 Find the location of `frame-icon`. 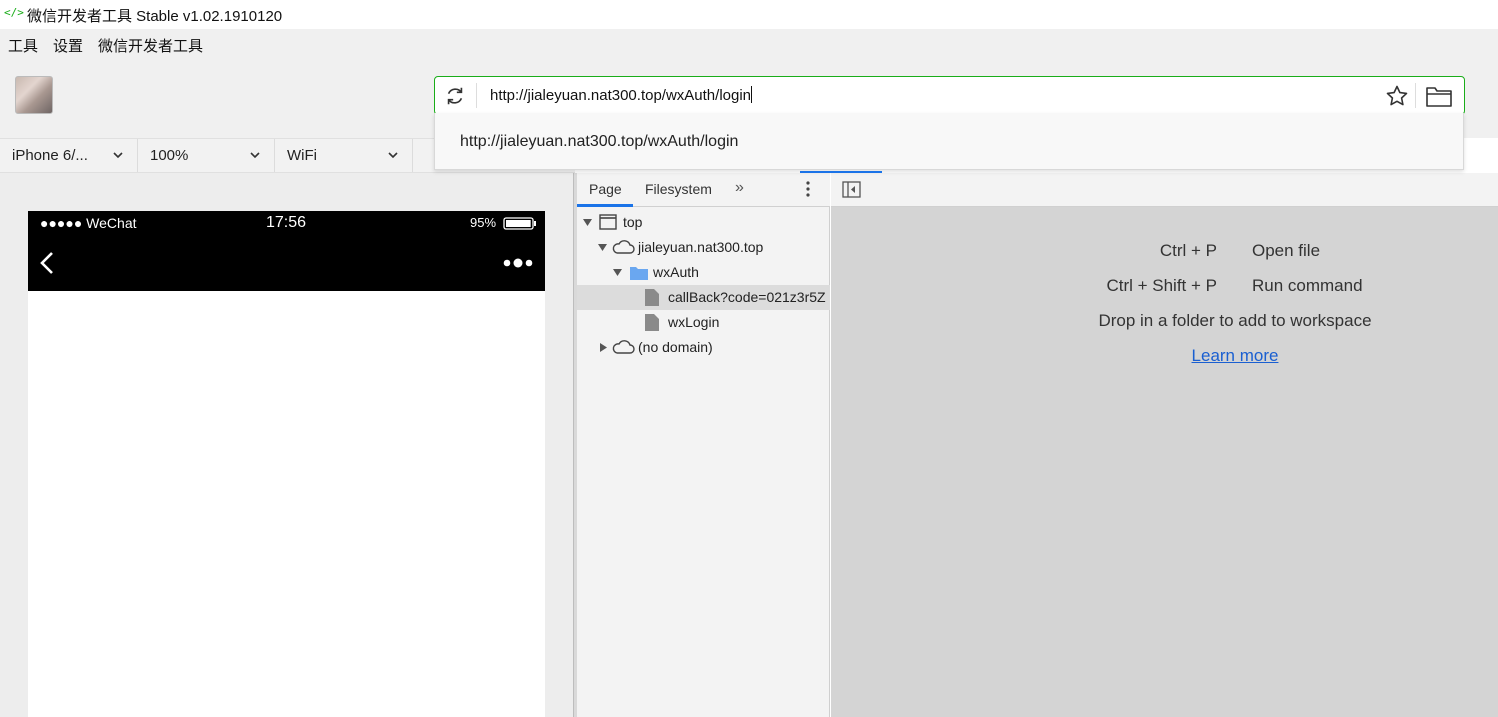

frame-icon is located at coordinates (608, 222).